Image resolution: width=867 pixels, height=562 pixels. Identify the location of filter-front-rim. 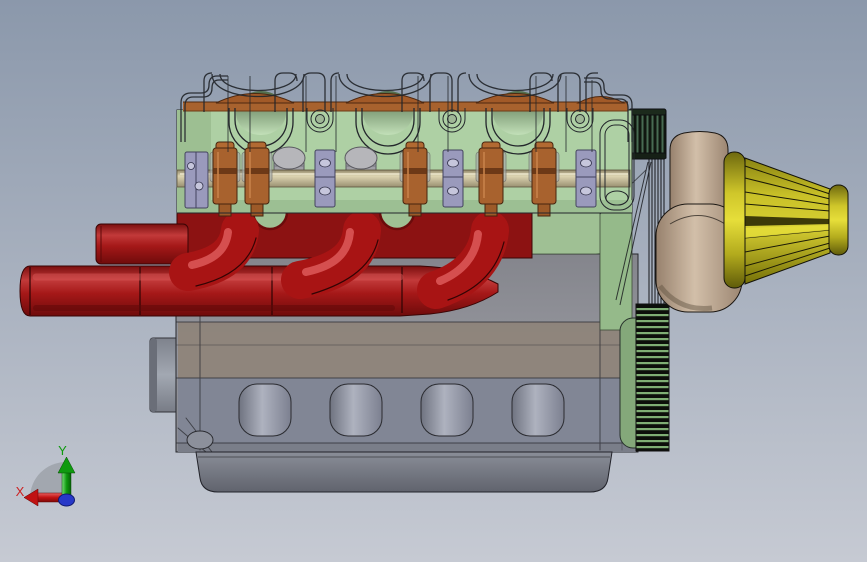
(734, 220).